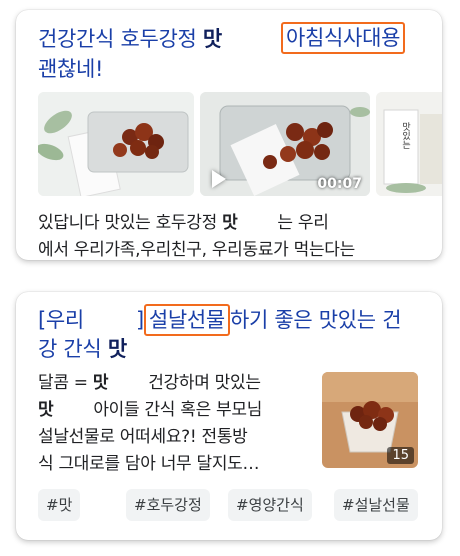 The height and width of the screenshot is (556, 460). What do you see at coordinates (130, 223) in the screenshot?
I see `snippet-text: 있답니다 맛있는 호두강정` at bounding box center [130, 223].